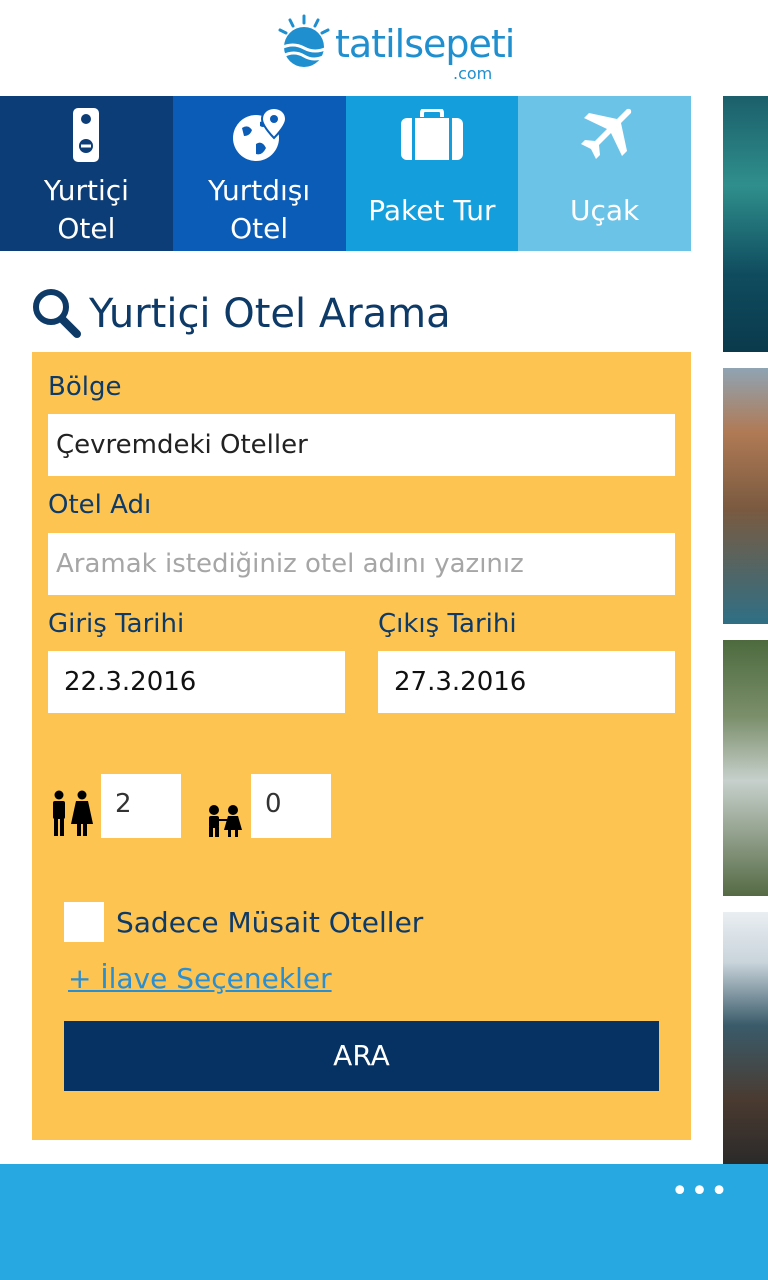  I want to click on hotel-name-label: Otel Adı, so click(100, 505).